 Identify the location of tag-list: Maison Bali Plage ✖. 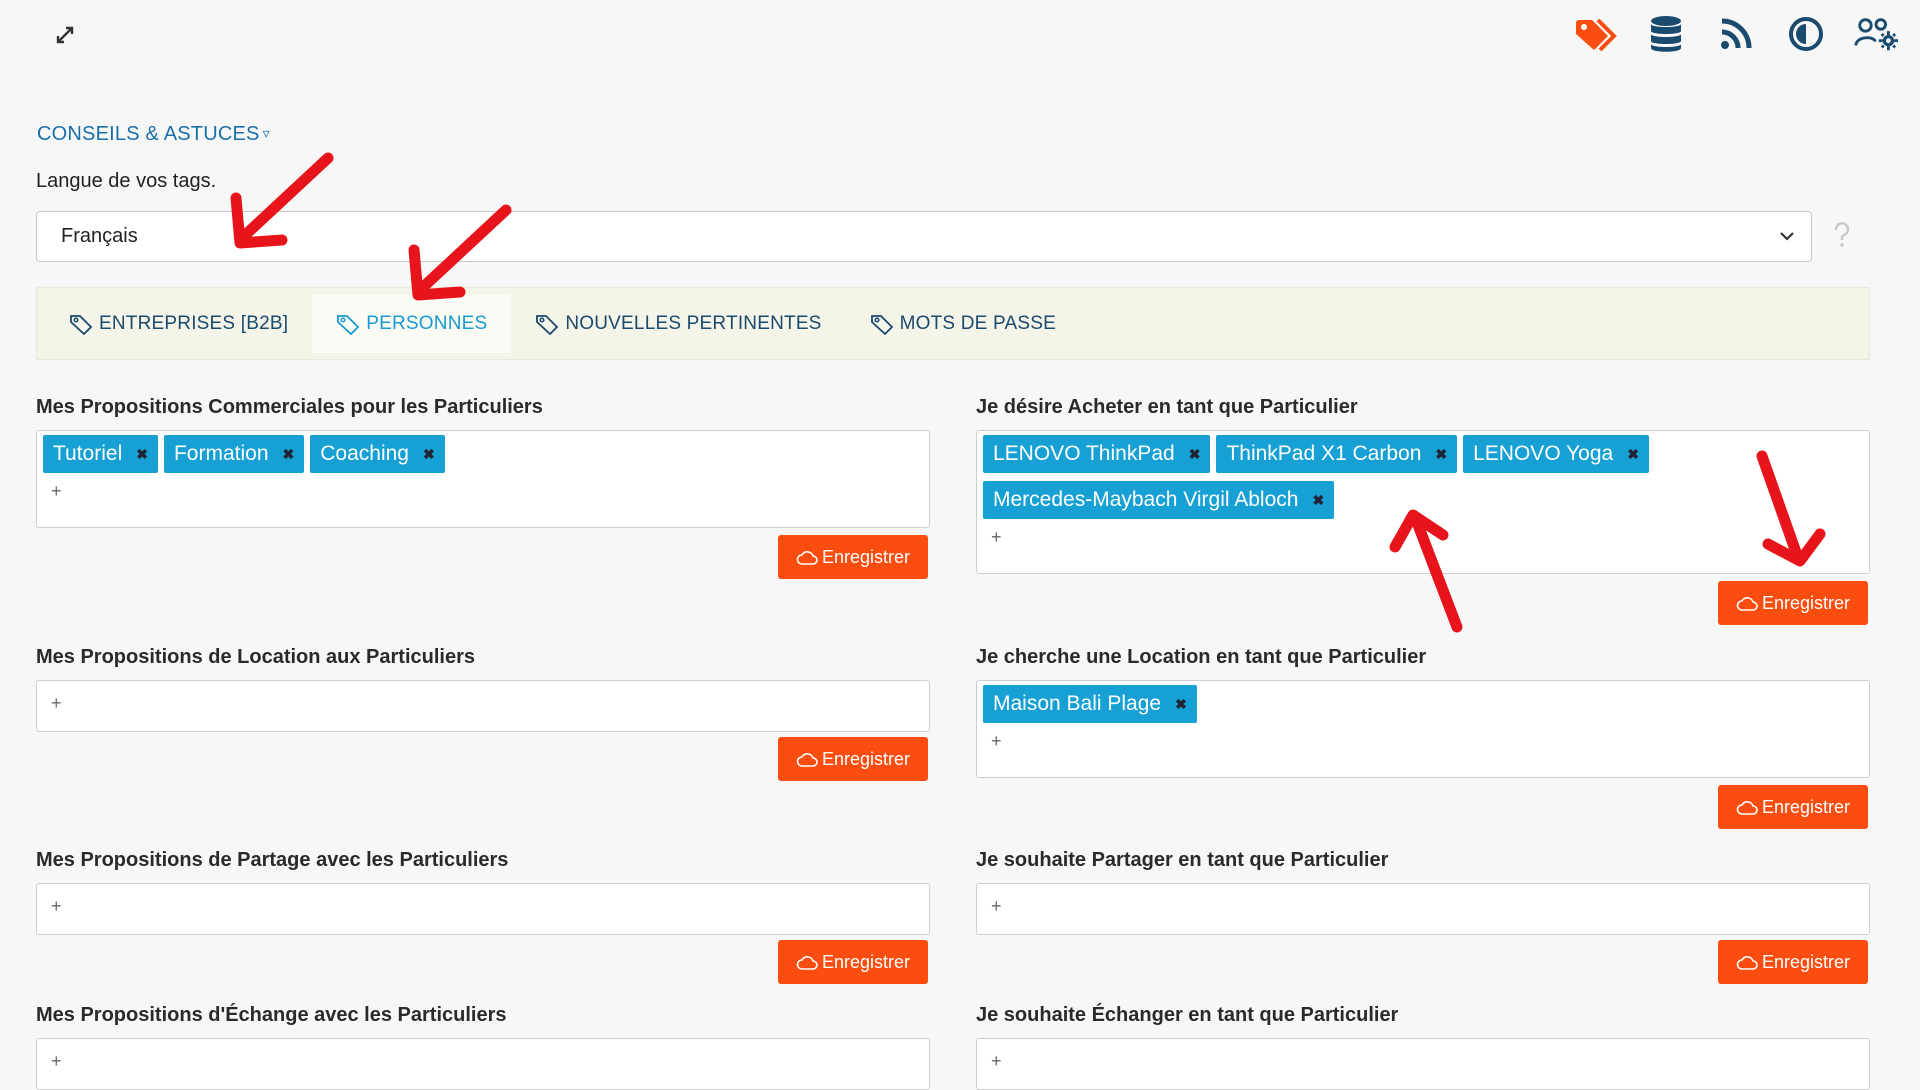
(1423, 704).